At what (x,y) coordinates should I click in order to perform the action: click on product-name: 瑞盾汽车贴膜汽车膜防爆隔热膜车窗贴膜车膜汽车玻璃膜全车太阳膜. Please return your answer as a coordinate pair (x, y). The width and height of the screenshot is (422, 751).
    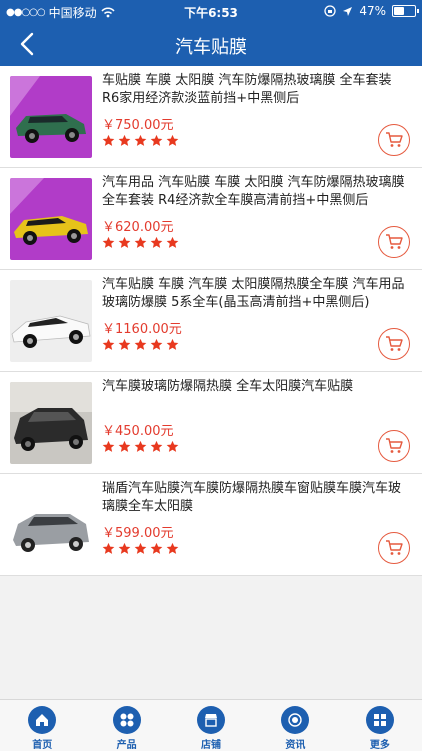
    Looking at the image, I should click on (252, 497).